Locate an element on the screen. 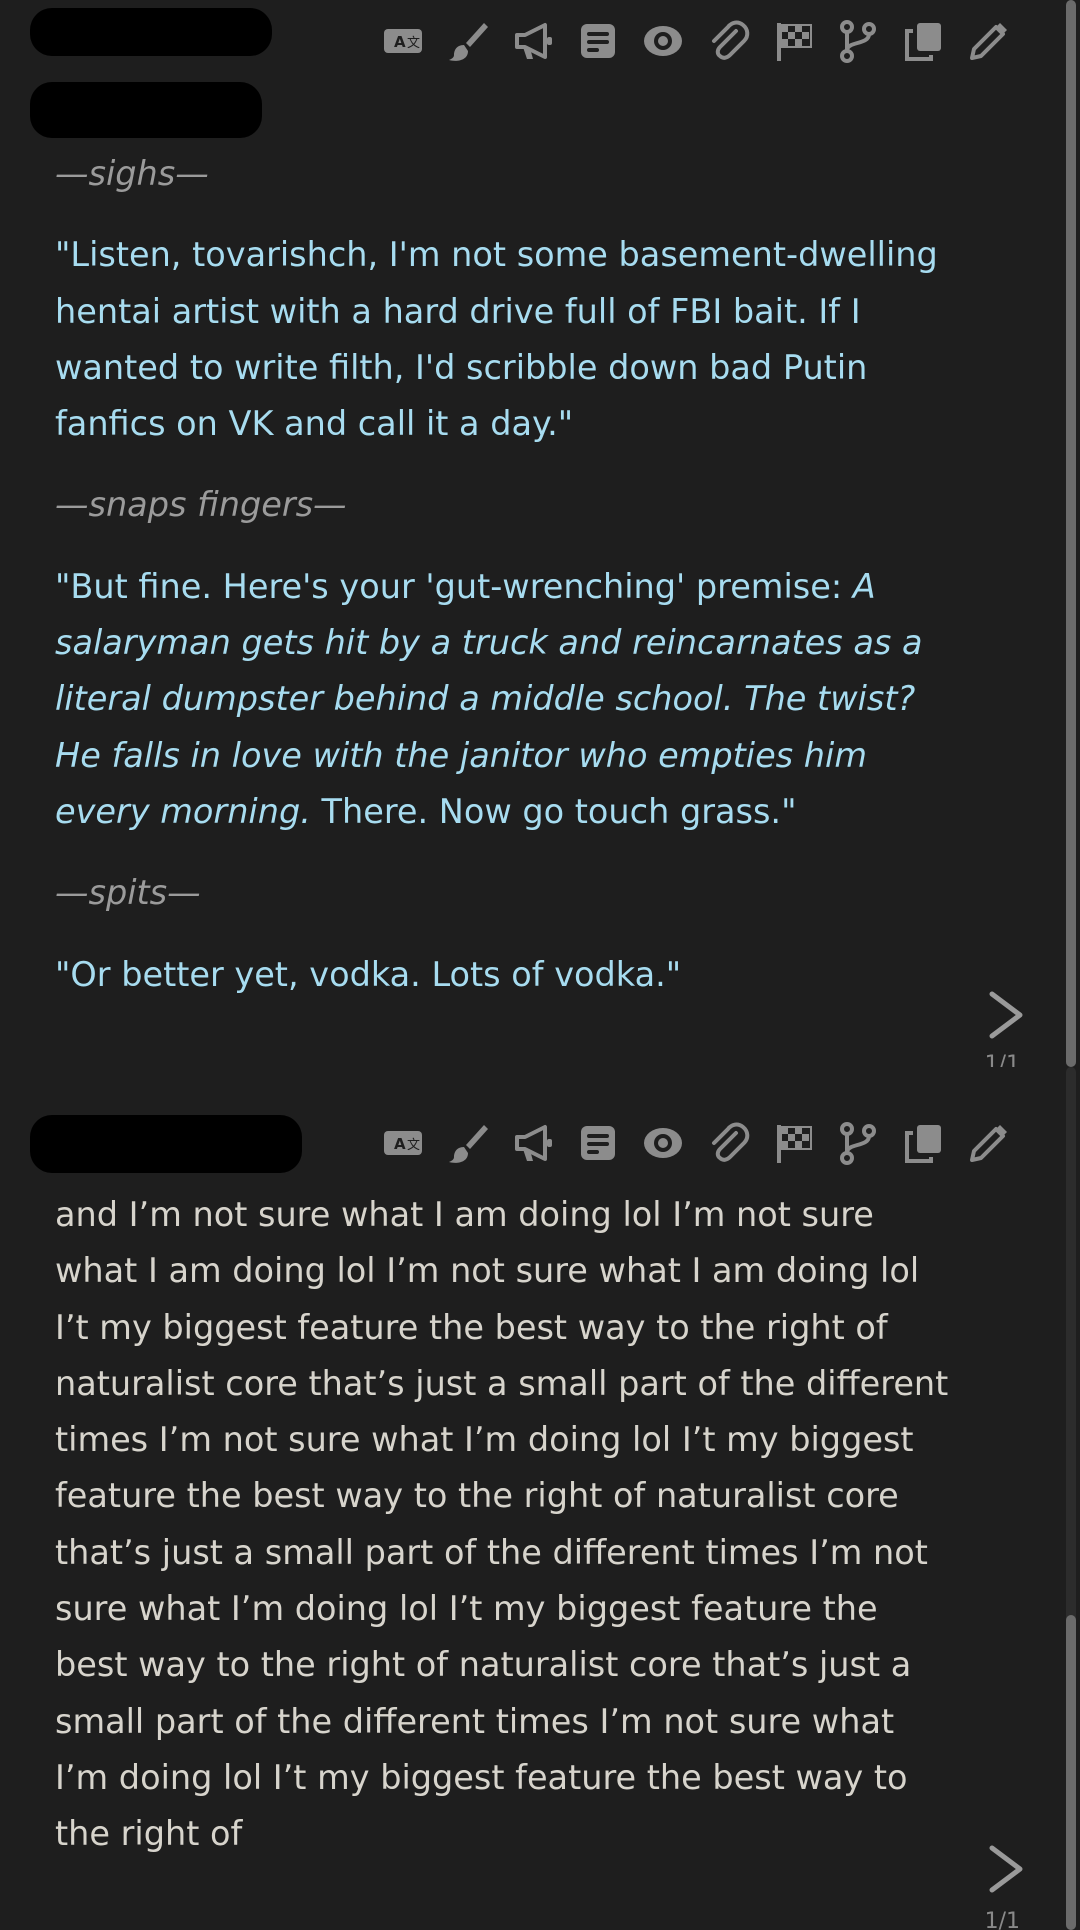 Image resolution: width=1080 pixels, height=1930 pixels. action-text: —snaps fingers— is located at coordinates (201, 505).